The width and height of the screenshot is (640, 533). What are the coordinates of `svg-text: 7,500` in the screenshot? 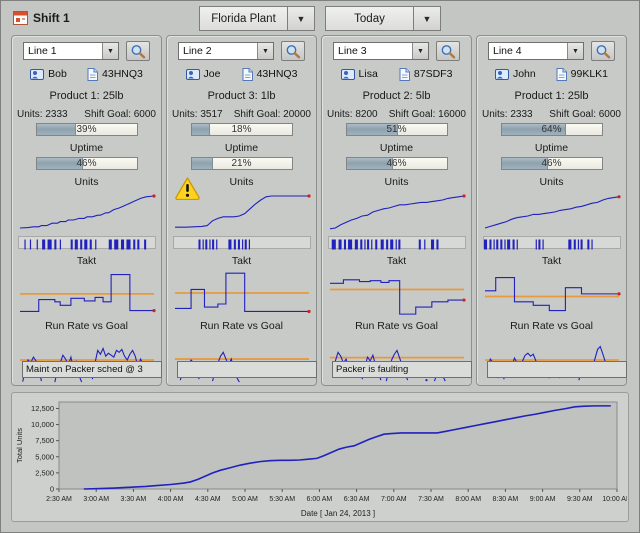 It's located at (44, 440).